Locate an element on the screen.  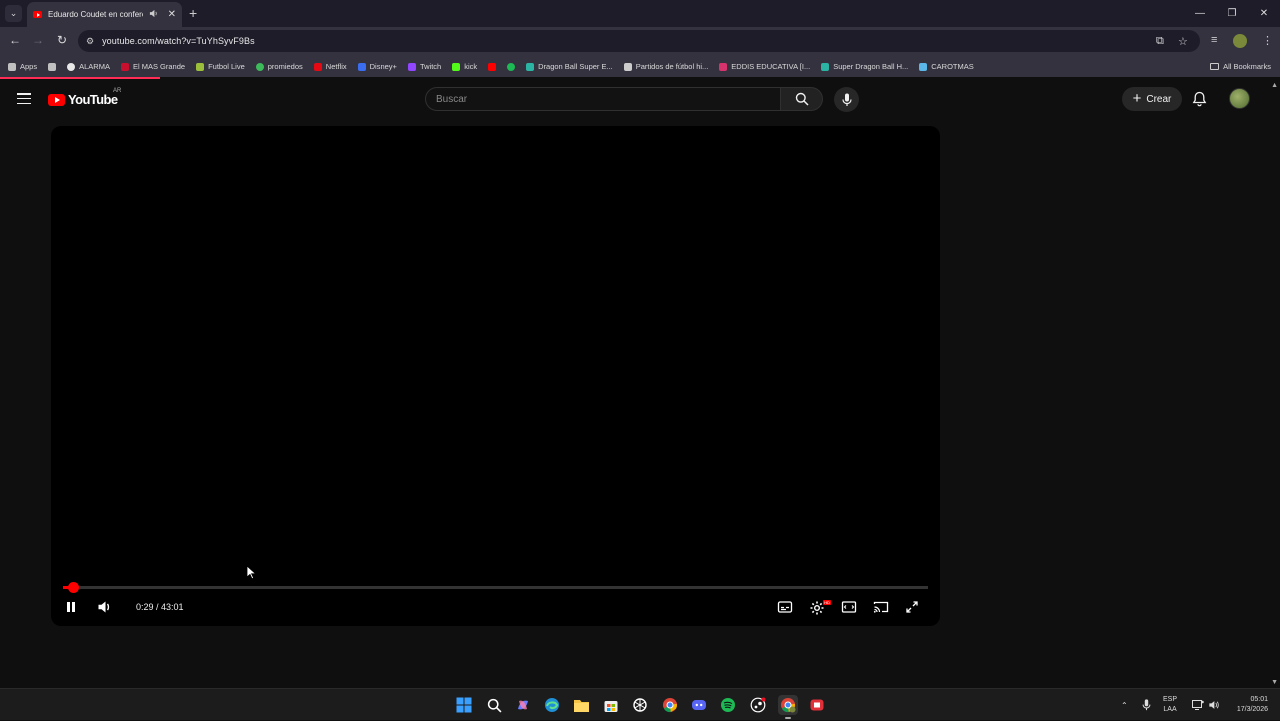
reading-list-icon: ≡ is located at coordinates (1214, 40).